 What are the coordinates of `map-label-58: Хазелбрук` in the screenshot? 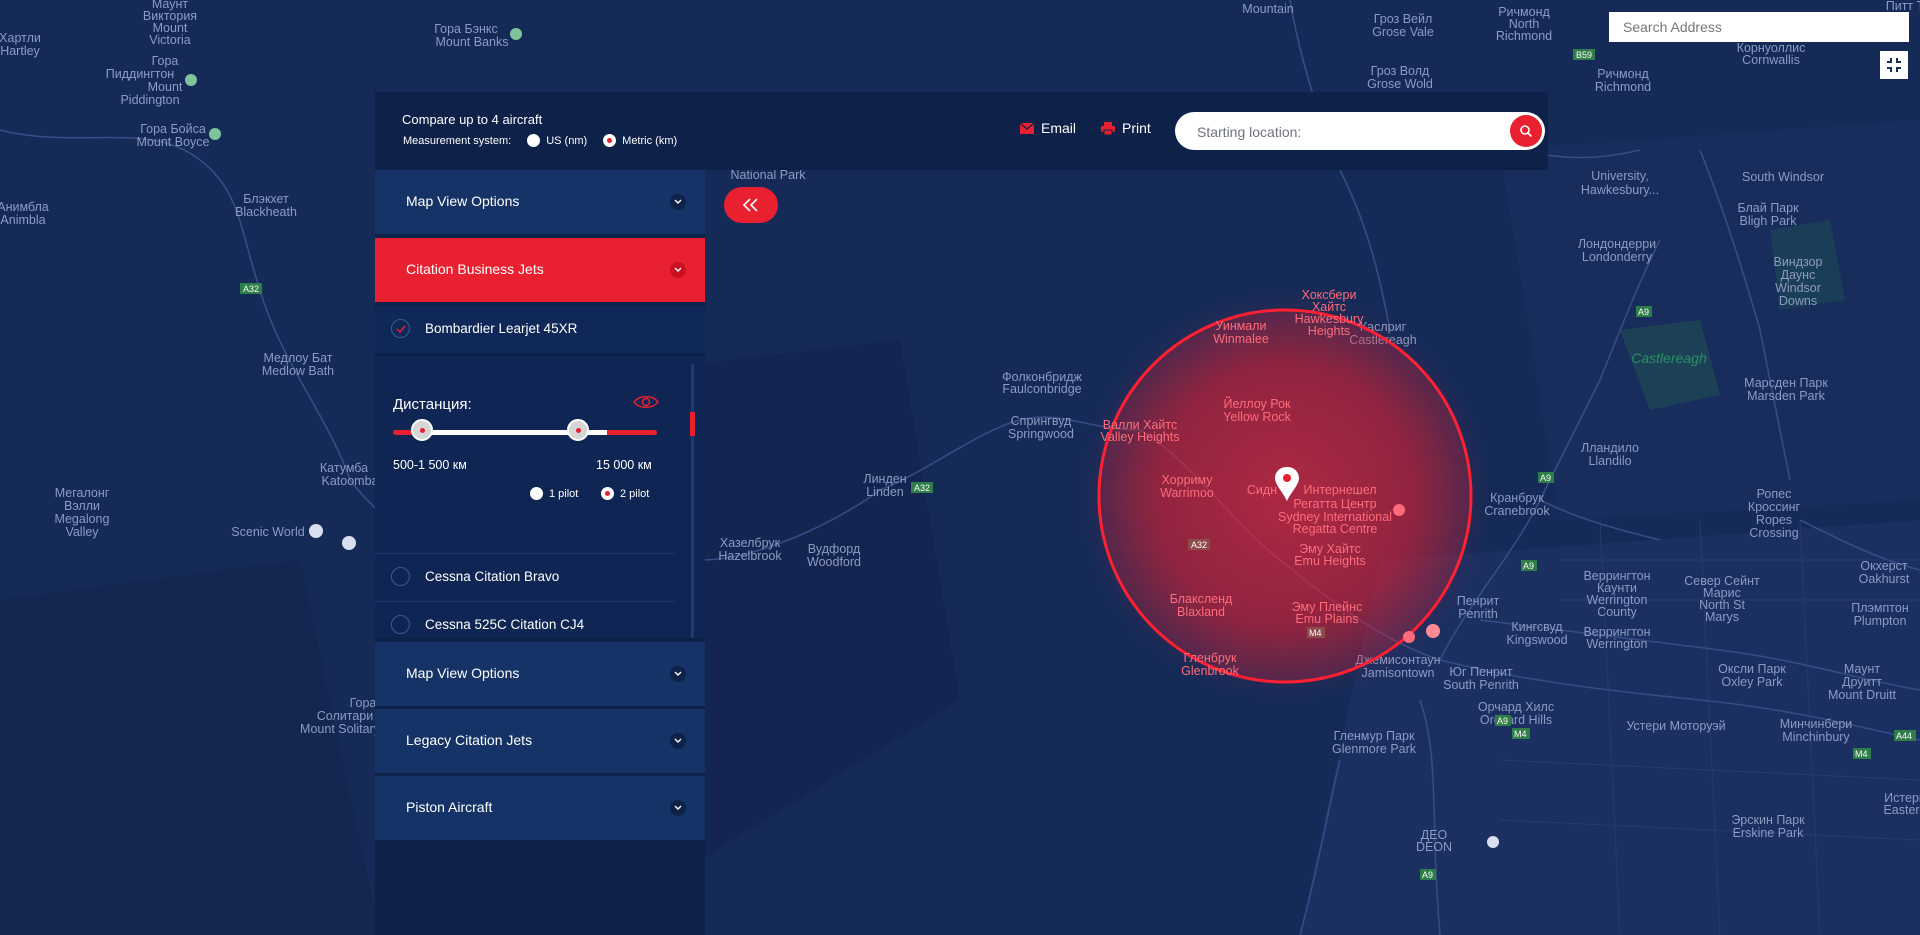 It's located at (750, 543).